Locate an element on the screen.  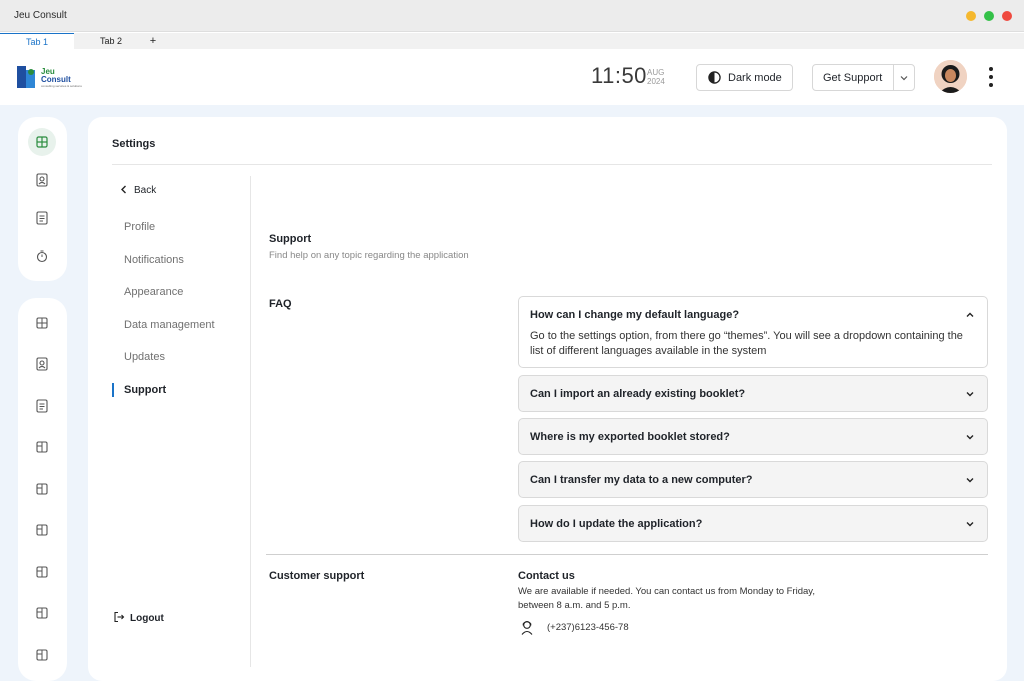
close-window-button is located at coordinates (1007, 16).